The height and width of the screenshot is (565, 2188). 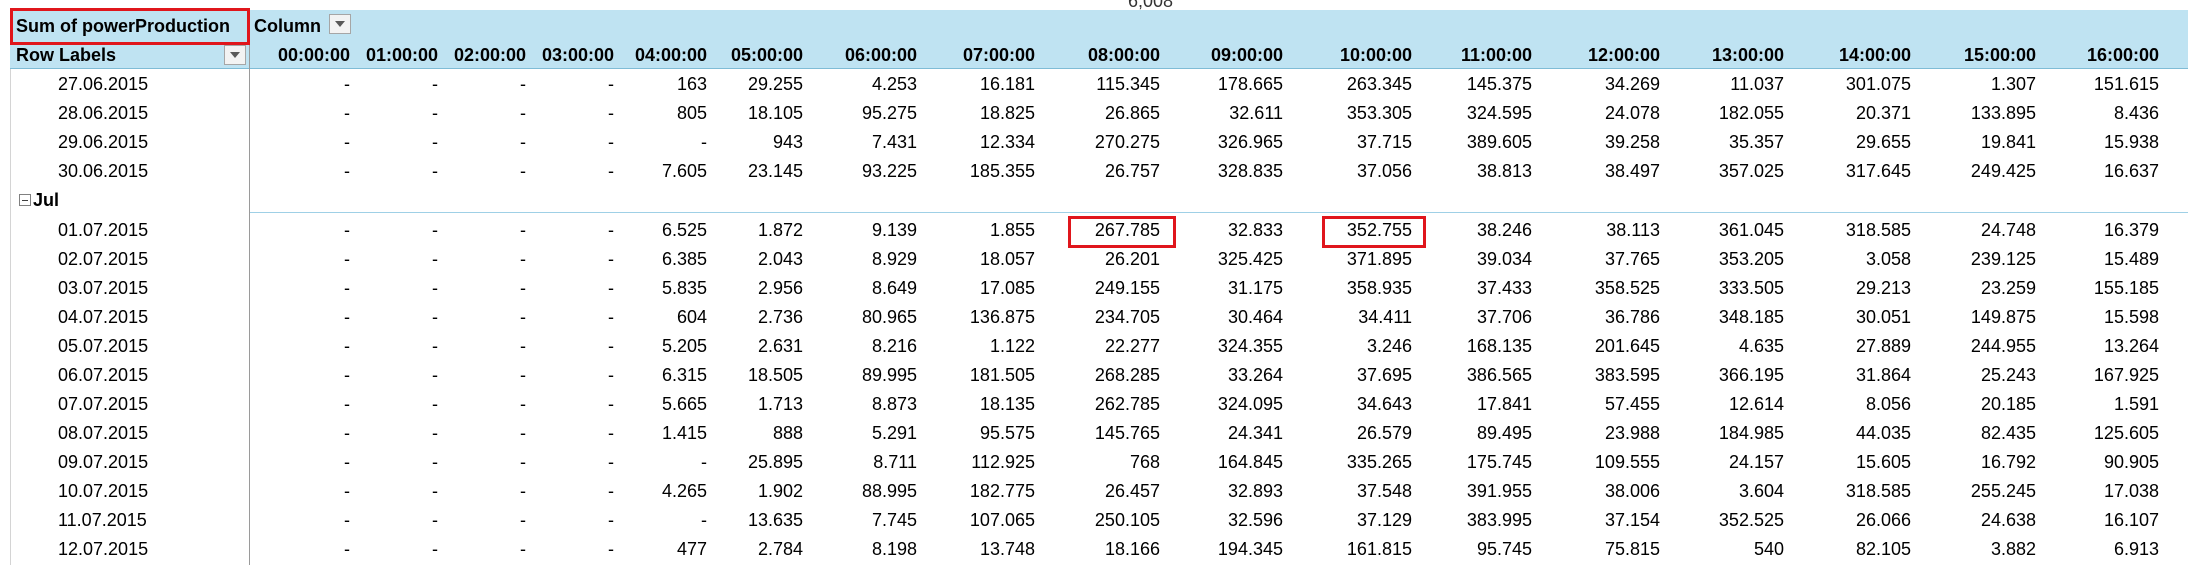 What do you see at coordinates (287, 26) in the screenshot?
I see `column-labels-label: Column` at bounding box center [287, 26].